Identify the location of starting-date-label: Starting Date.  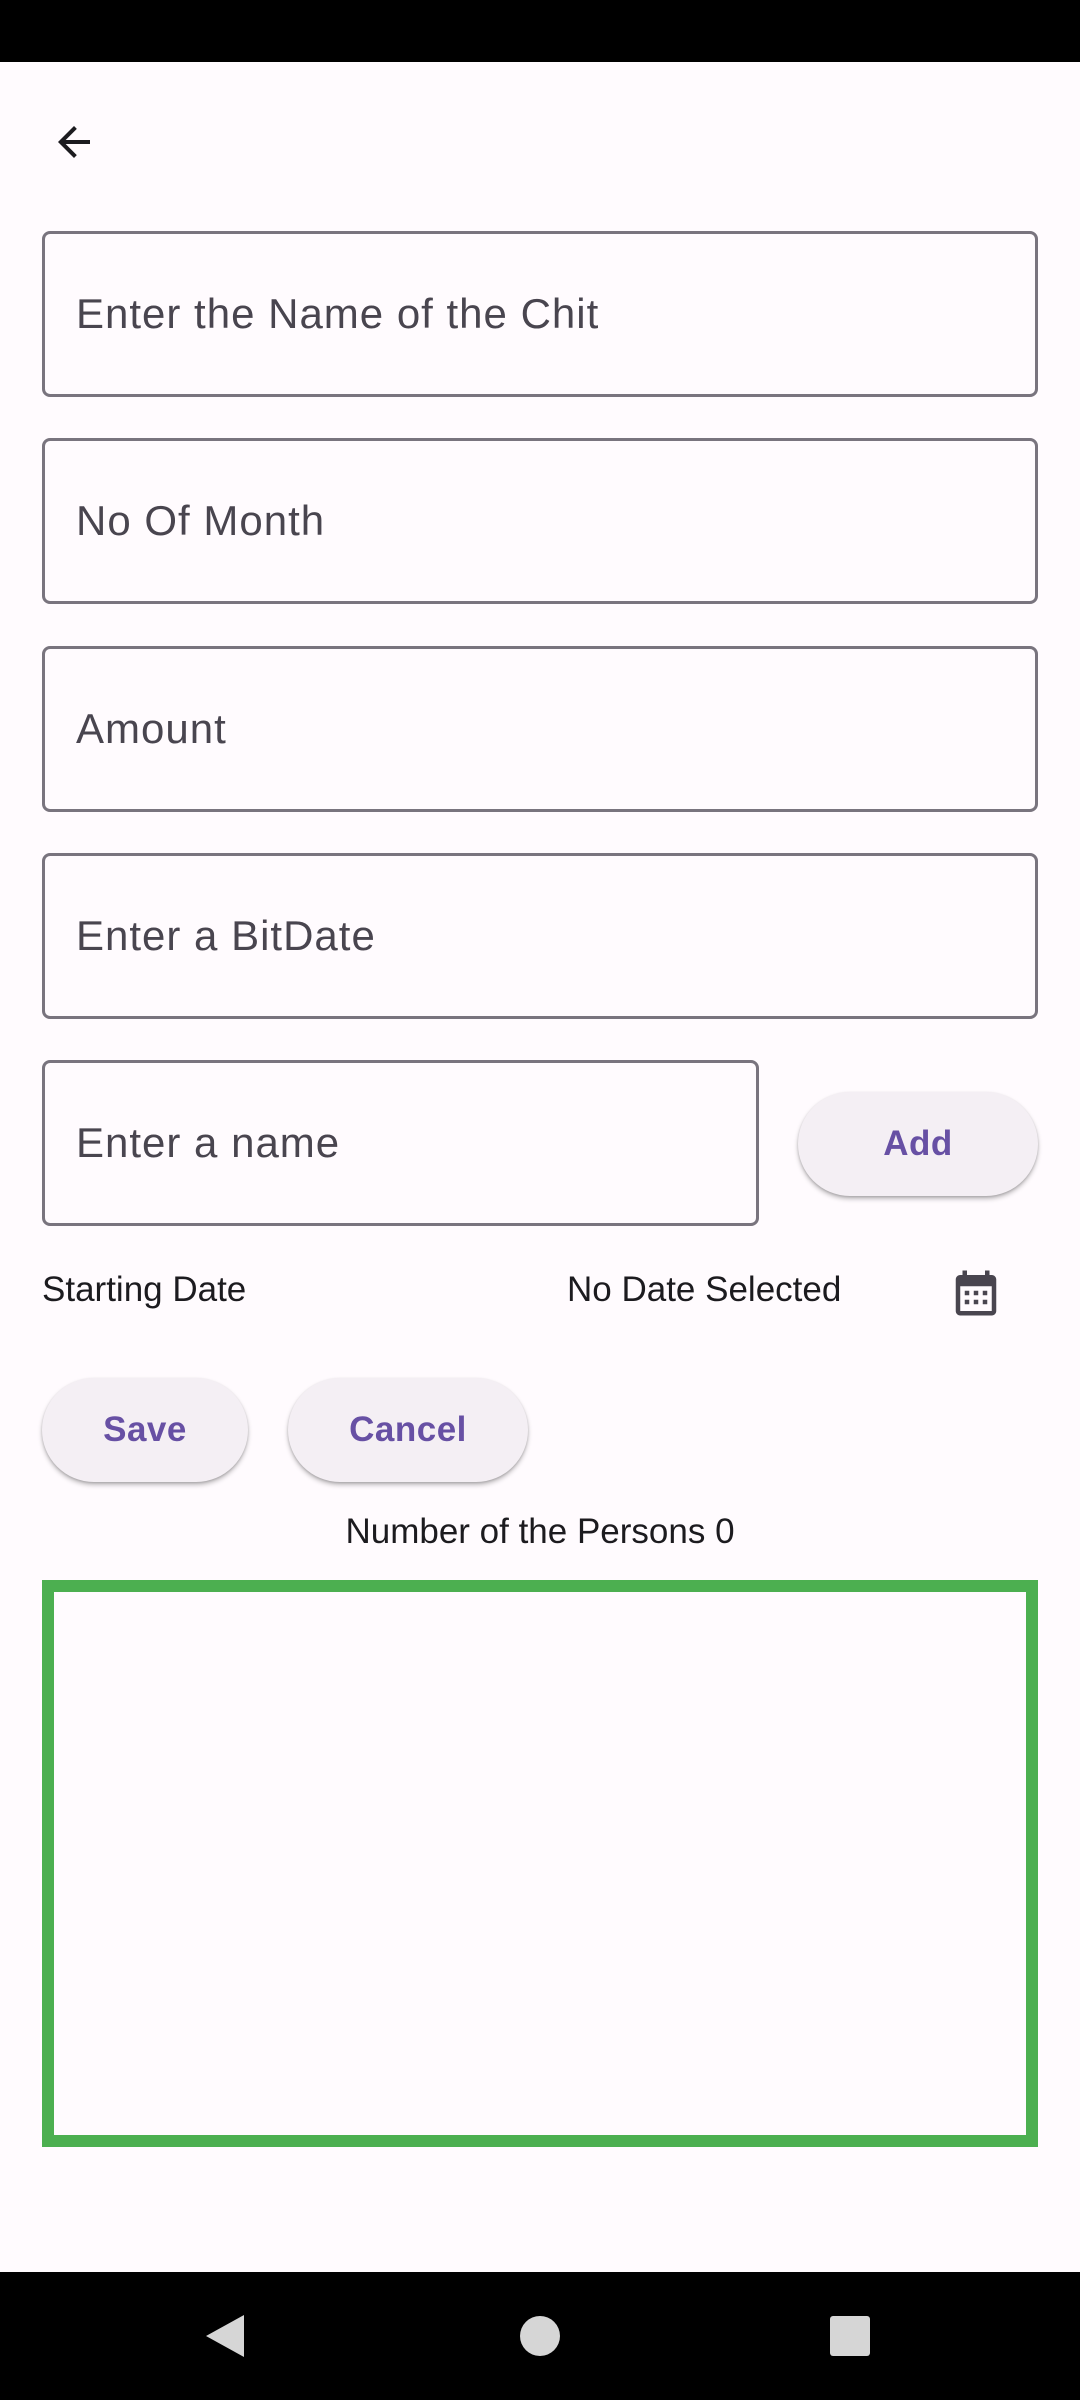
(144, 1289).